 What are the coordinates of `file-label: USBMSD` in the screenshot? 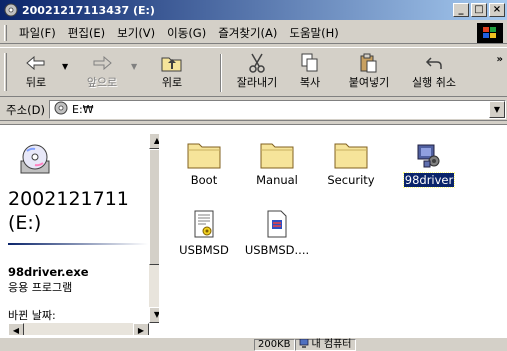 It's located at (204, 250).